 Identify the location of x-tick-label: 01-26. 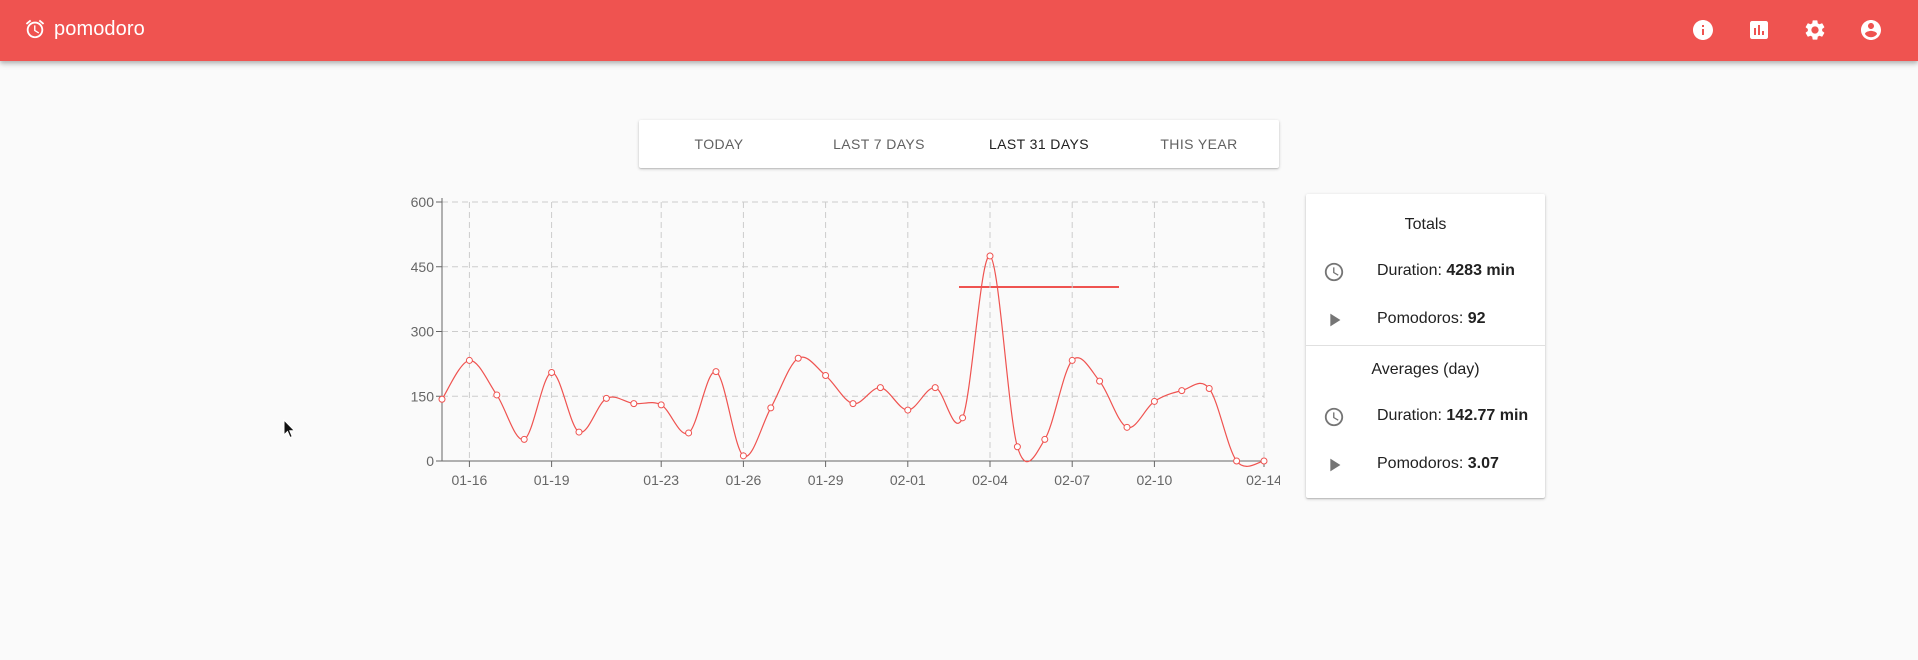
(743, 480).